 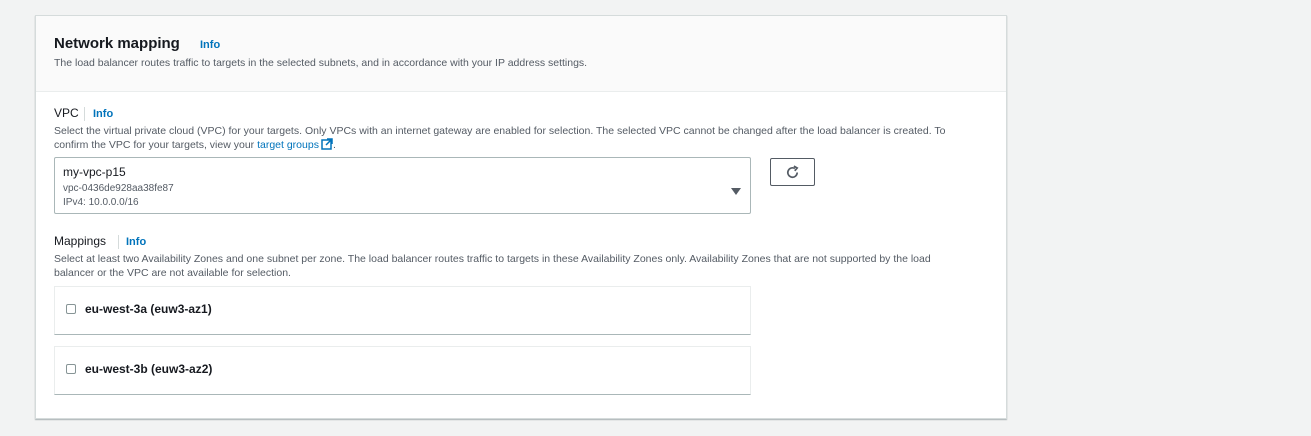 What do you see at coordinates (117, 43) in the screenshot?
I see `section-title: Network mapping` at bounding box center [117, 43].